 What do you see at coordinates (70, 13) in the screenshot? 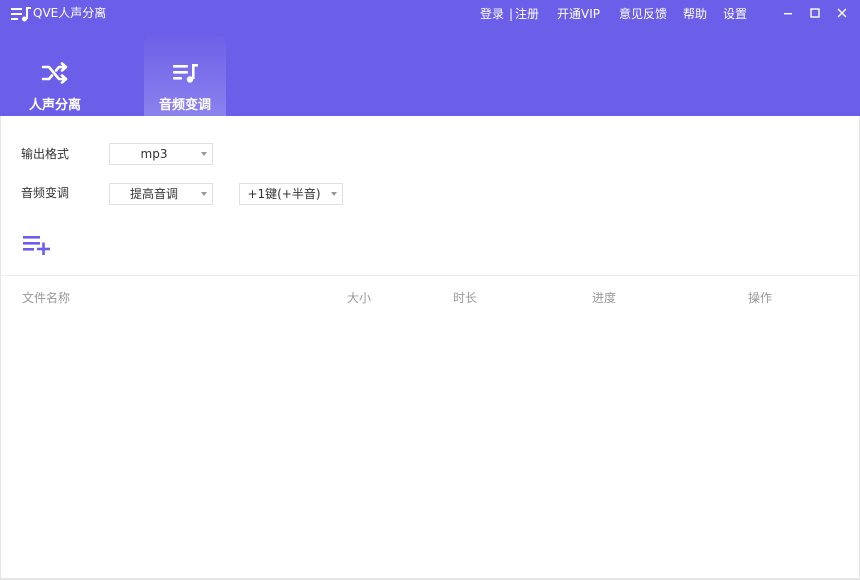
I see `app-title: QVE人声分离` at bounding box center [70, 13].